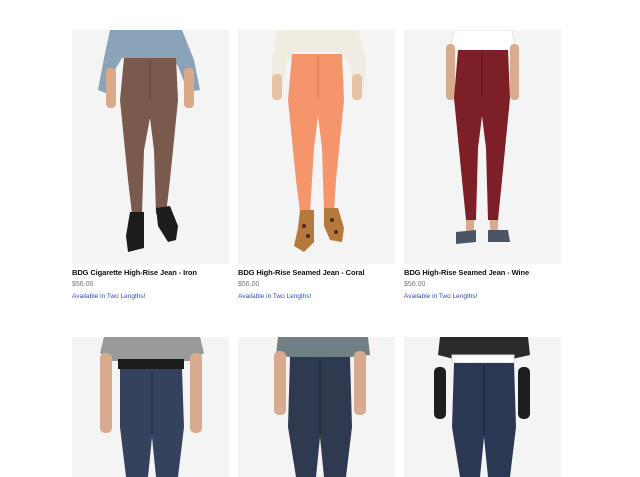 The width and height of the screenshot is (640, 477). Describe the element at coordinates (482, 272) in the screenshot. I see `product-title: BDG High-Rise Seamed Jean - Wine` at that location.